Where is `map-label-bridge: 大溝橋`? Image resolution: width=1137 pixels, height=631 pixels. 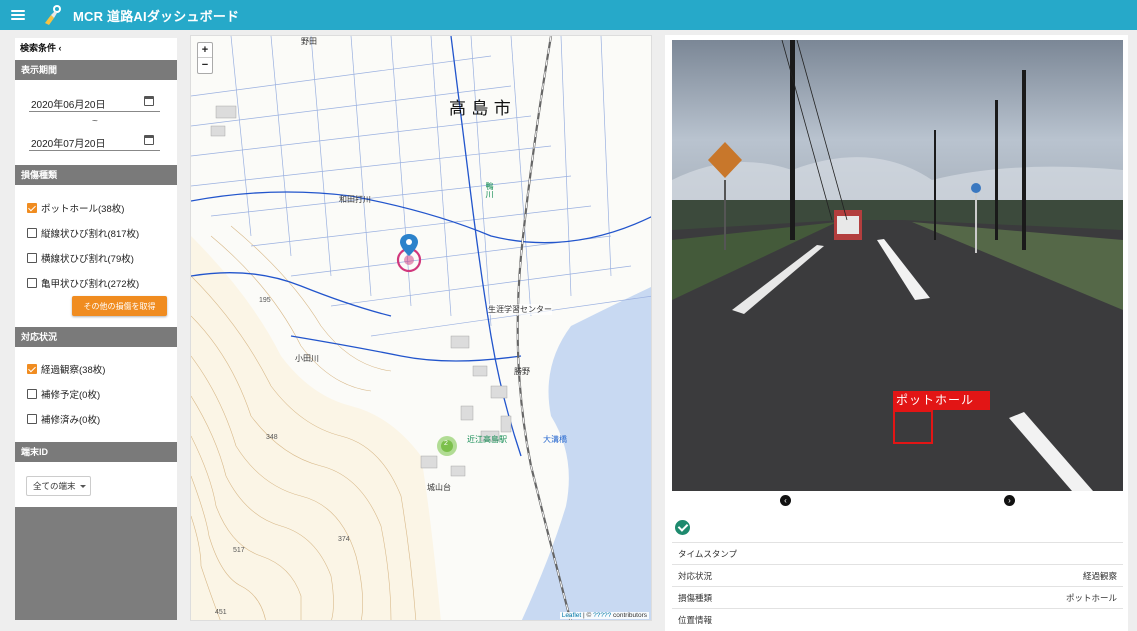 map-label-bridge: 大溝橋 is located at coordinates (555, 439).